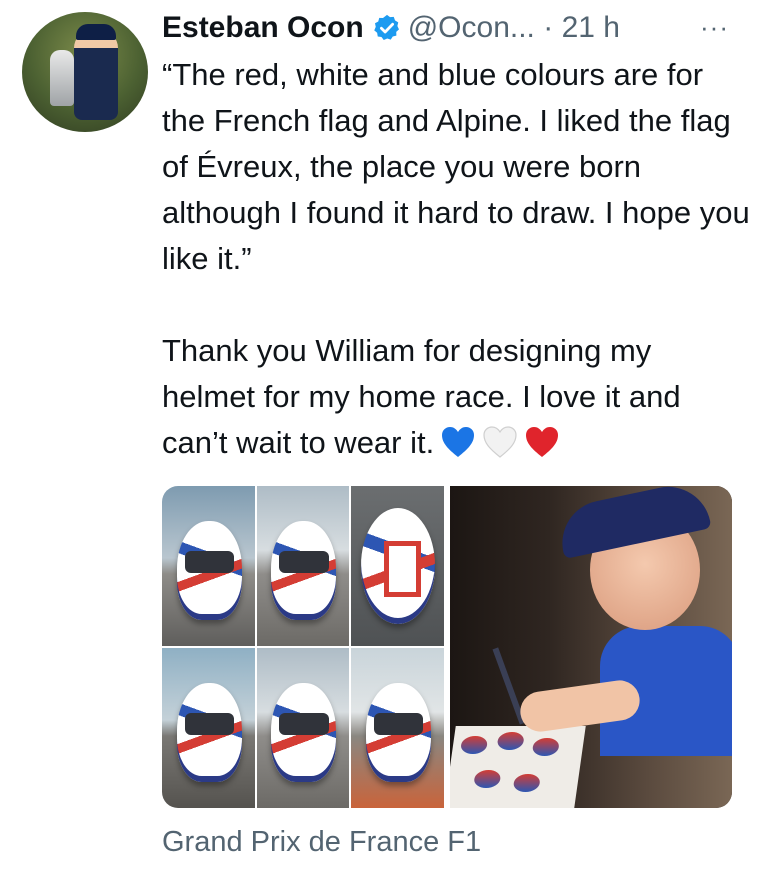 The image size is (770, 882). I want to click on more-options-icon: ···, so click(714, 27).